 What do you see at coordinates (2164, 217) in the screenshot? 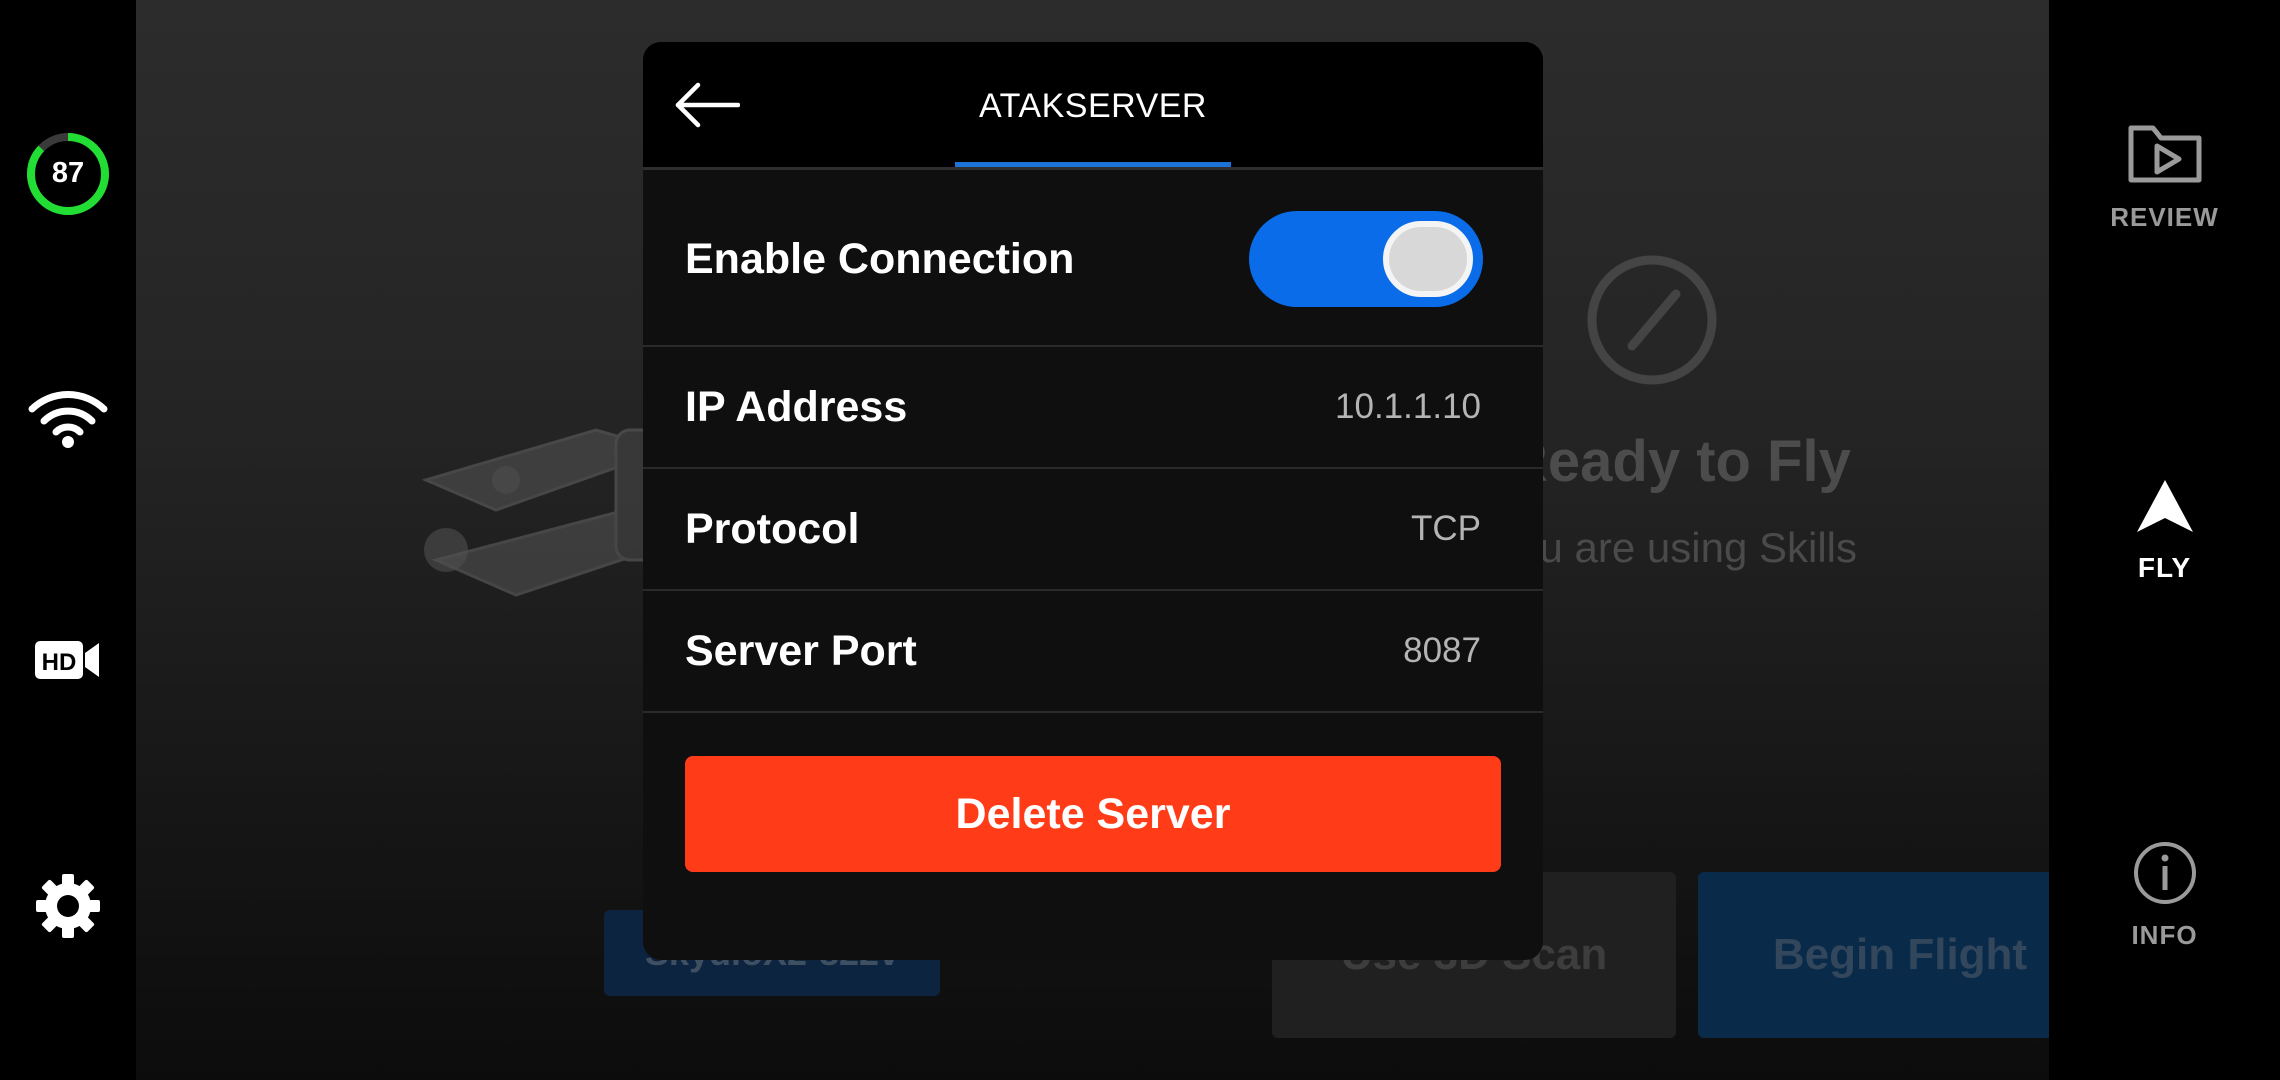
I see `nav-review-label: REVIEW` at bounding box center [2164, 217].